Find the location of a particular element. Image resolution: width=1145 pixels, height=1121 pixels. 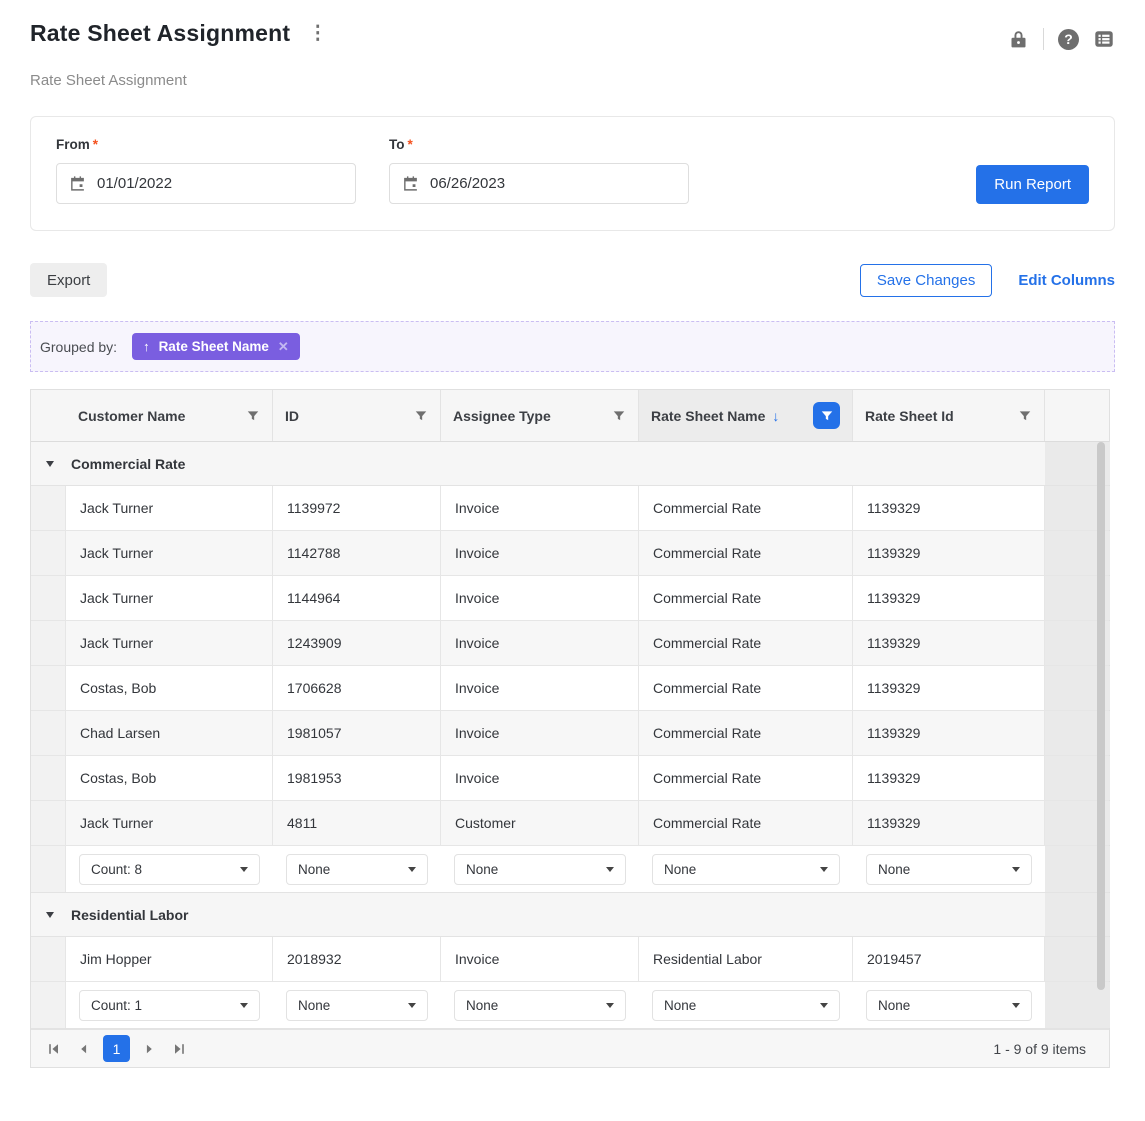

column-header-rate-sheet-id: Rate Sheet Id is located at coordinates (949, 415).